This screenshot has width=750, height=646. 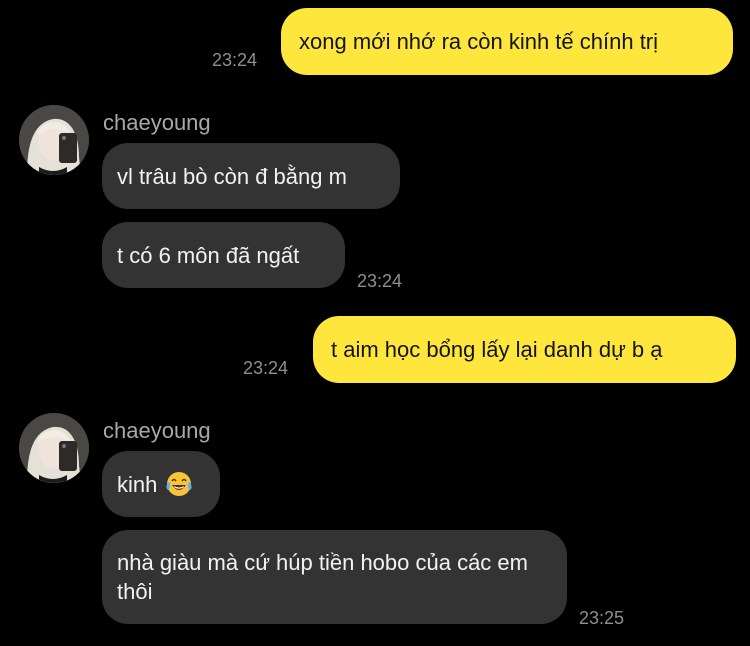 I want to click on incoming-message-bubble: vl trâu bò còn đ bằng m, so click(x=251, y=176).